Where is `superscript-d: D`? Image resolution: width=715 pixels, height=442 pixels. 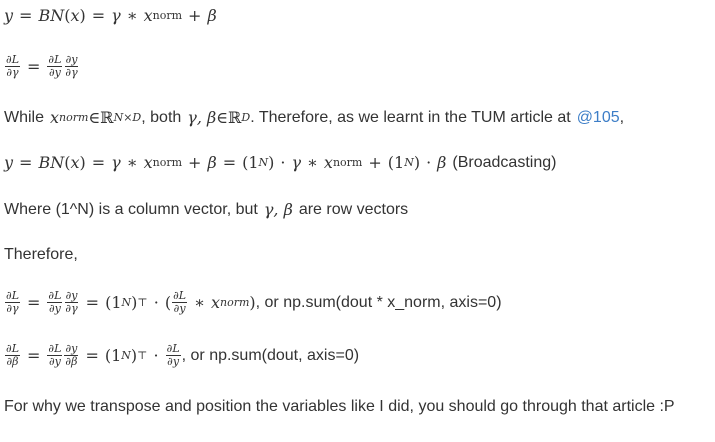 superscript-d: D is located at coordinates (246, 117).